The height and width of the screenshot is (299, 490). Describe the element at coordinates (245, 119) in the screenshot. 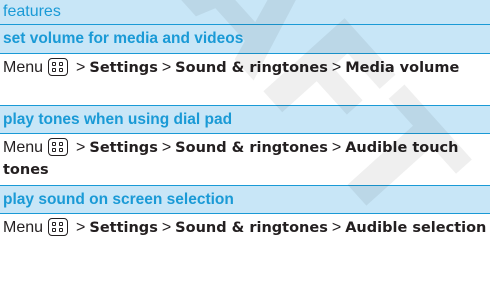

I see `topic-heading: play tones when using dial pad` at that location.